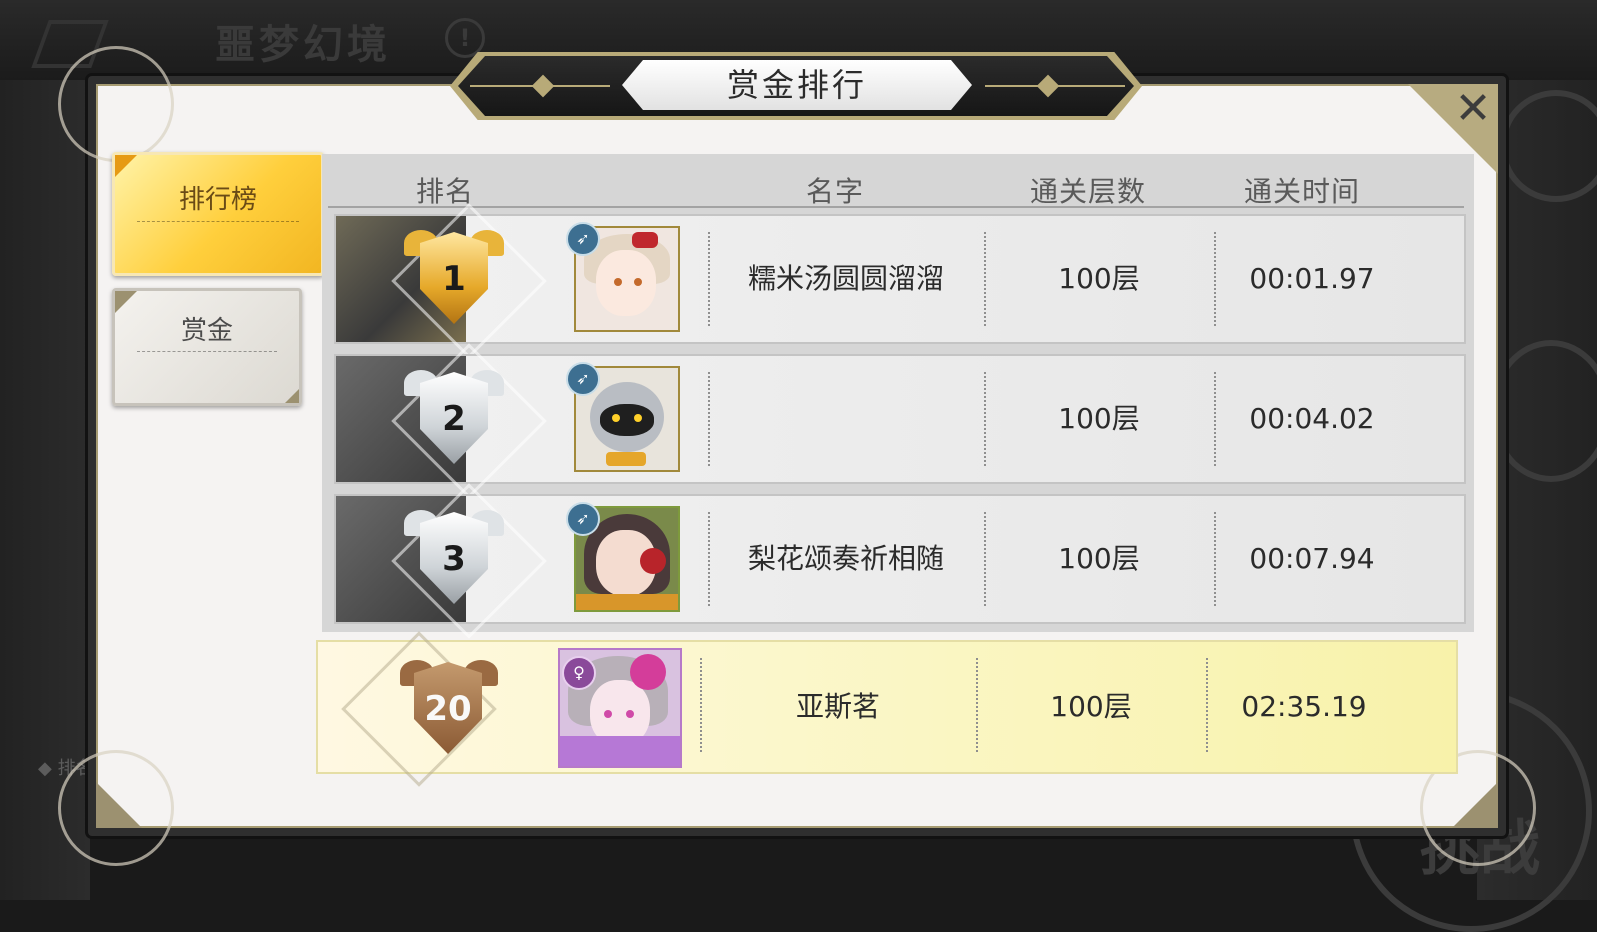  What do you see at coordinates (217, 200) in the screenshot?
I see `tab-label: 排行榜` at bounding box center [217, 200].